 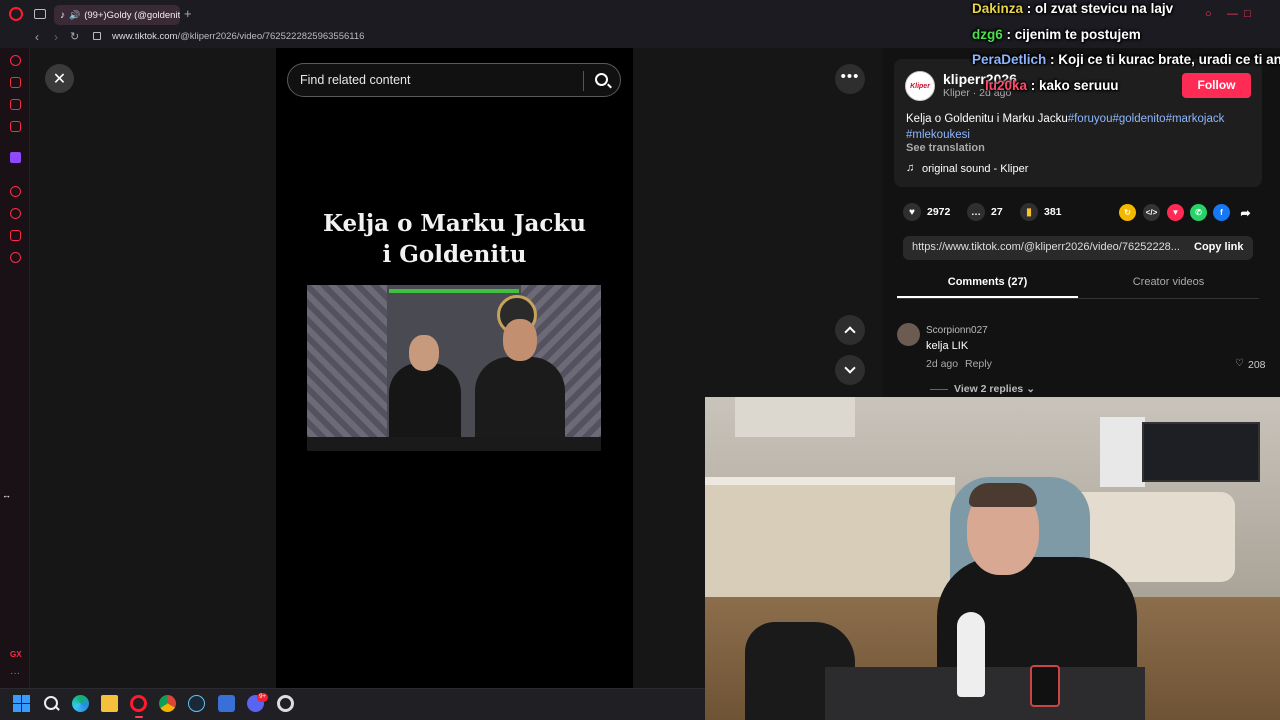 What do you see at coordinates (40, 14) in the screenshot?
I see `tab-islands-icon` at bounding box center [40, 14].